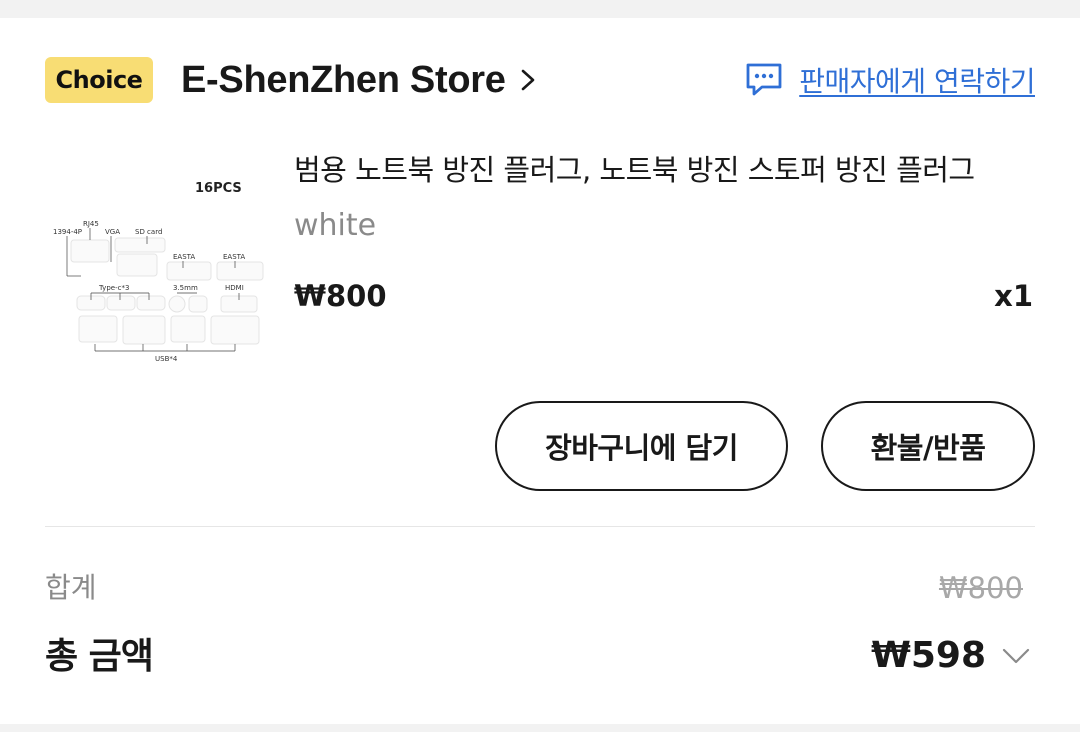  What do you see at coordinates (664, 170) in the screenshot?
I see `product-title: 범용 노트북 방진 플러그, 노트북 방진 스토퍼 방진 플러그` at bounding box center [664, 170].